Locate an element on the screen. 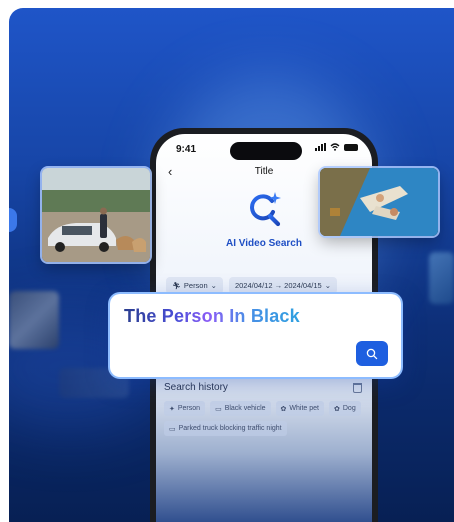 The width and height of the screenshot is (454, 522). history-tag: ✿ White pet is located at coordinates (299, 408).